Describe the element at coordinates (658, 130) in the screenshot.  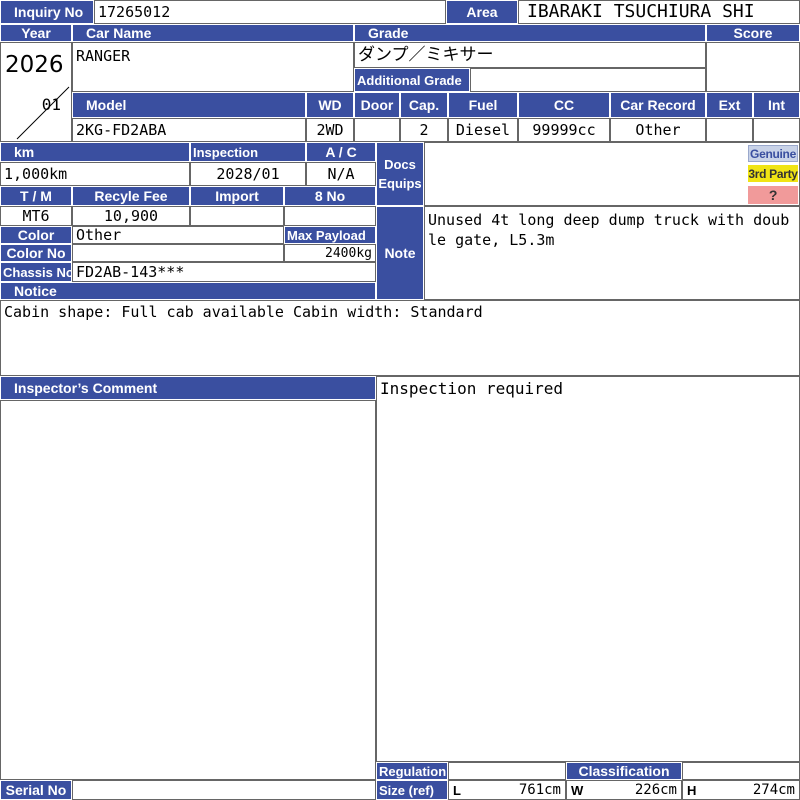
I see `car-record-value: Other` at that location.